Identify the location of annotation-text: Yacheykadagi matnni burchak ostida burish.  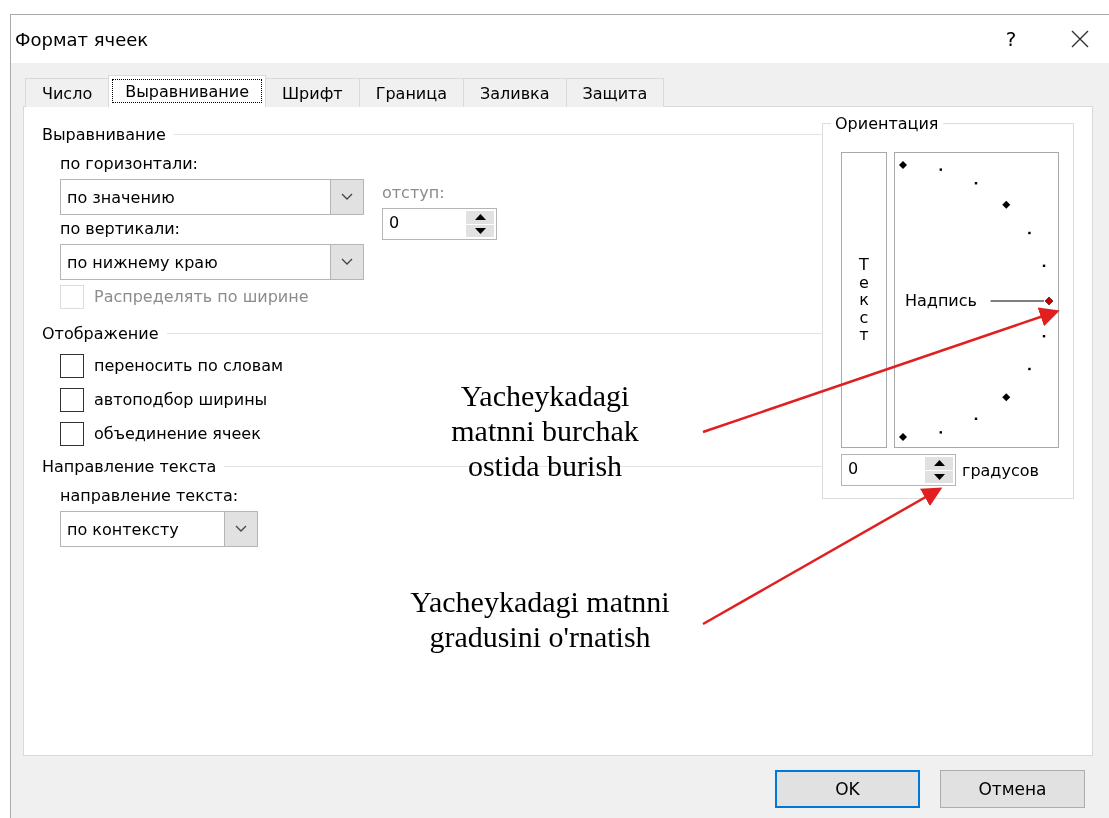
(545, 430).